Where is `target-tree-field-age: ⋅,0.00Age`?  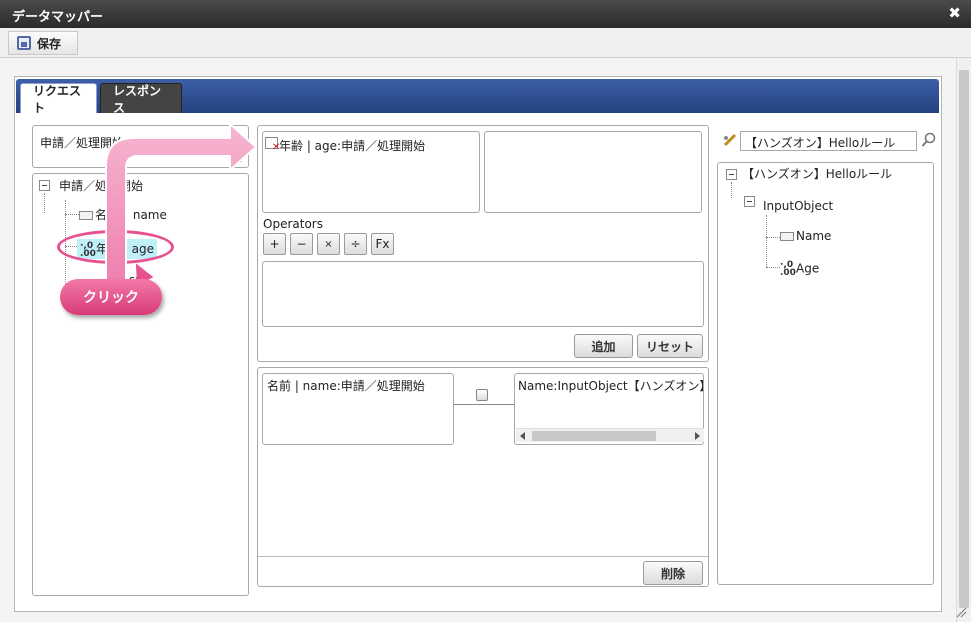 target-tree-field-age: ⋅,0.00Age is located at coordinates (800, 269).